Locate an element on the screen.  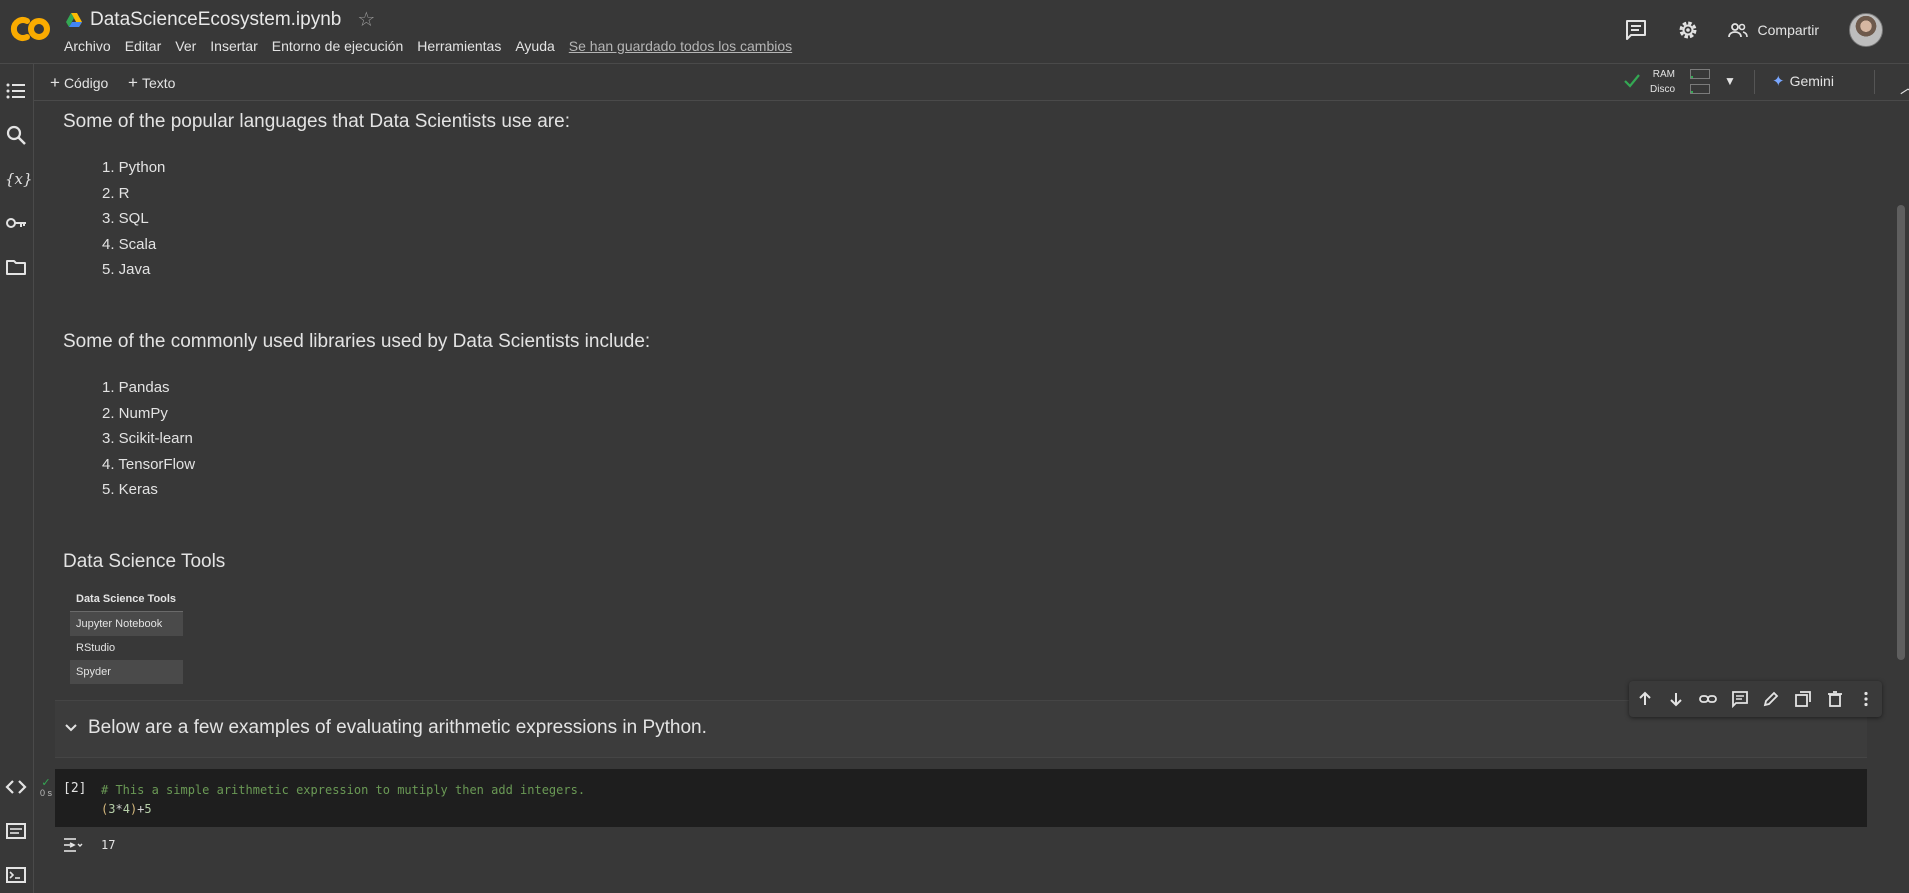
table-row: RStudio is located at coordinates (126, 648).